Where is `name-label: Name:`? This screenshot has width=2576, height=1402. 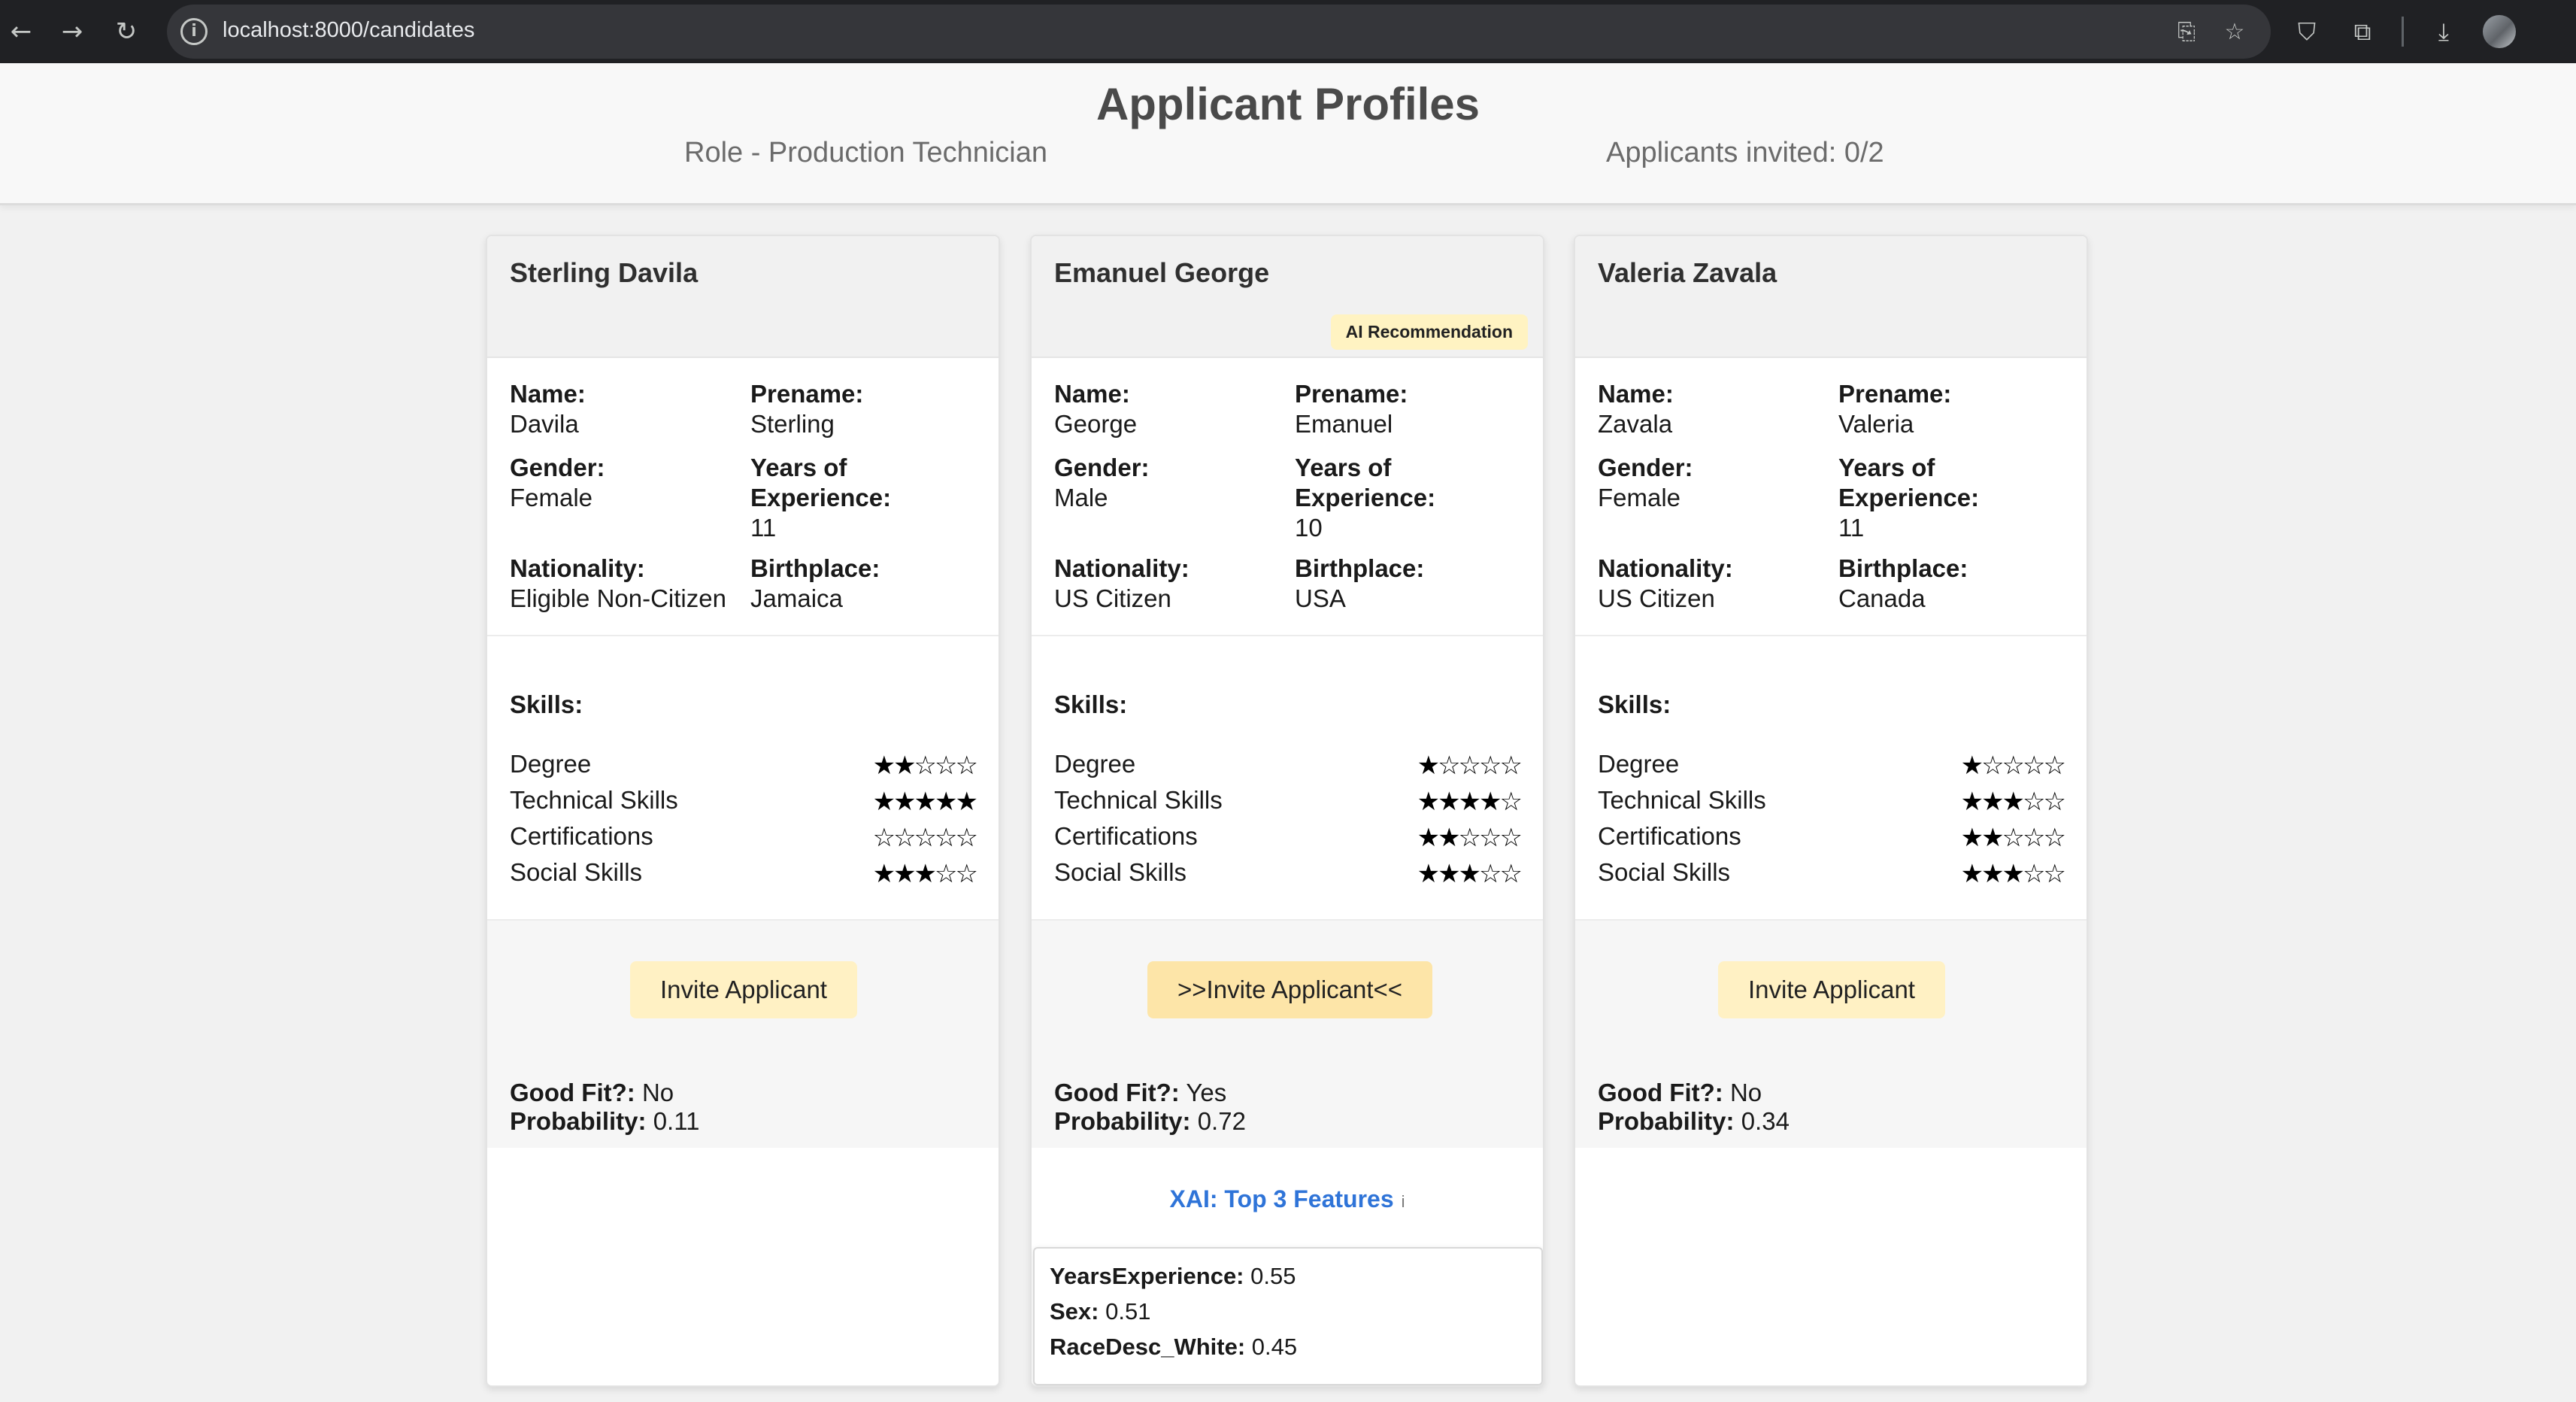 name-label: Name: is located at coordinates (548, 394).